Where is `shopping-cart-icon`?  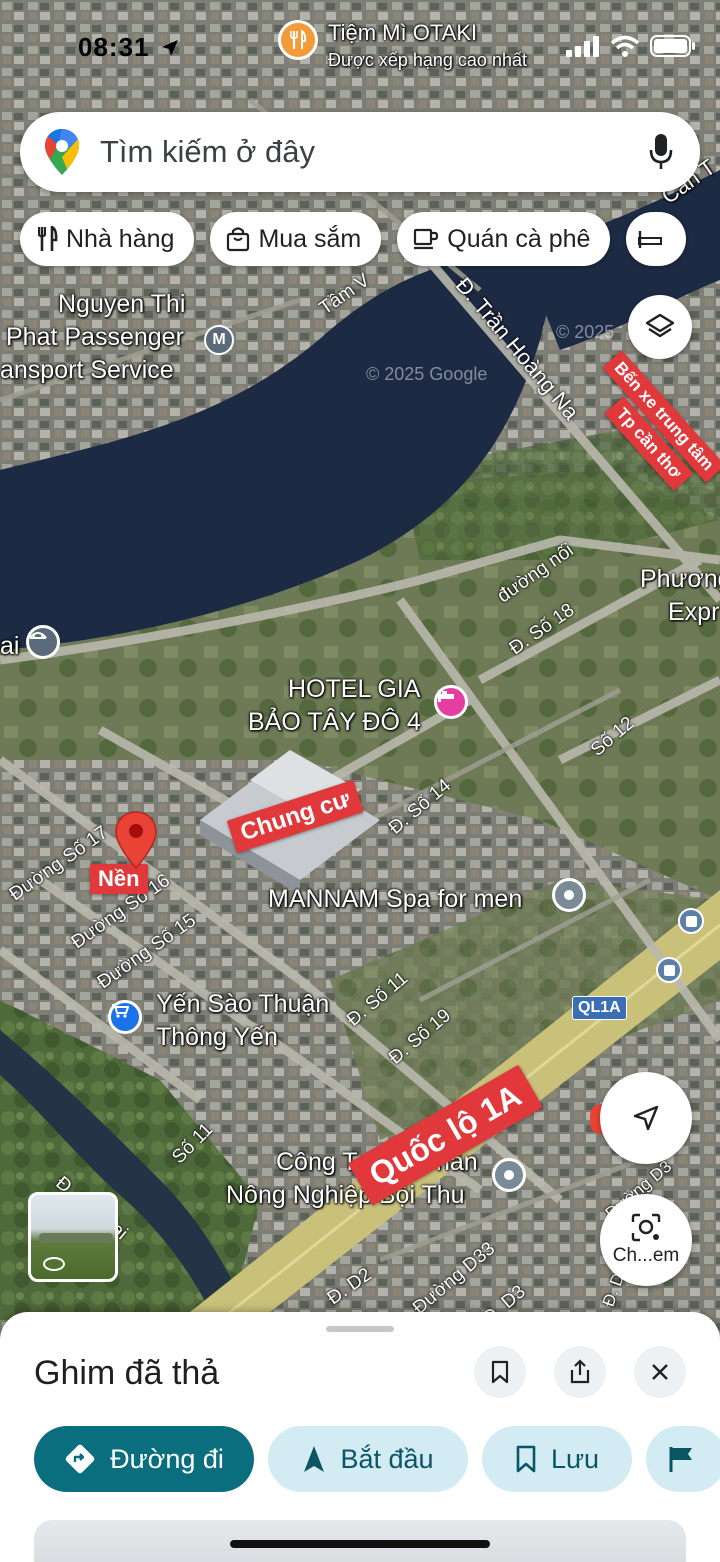 shopping-cart-icon is located at coordinates (125, 1017).